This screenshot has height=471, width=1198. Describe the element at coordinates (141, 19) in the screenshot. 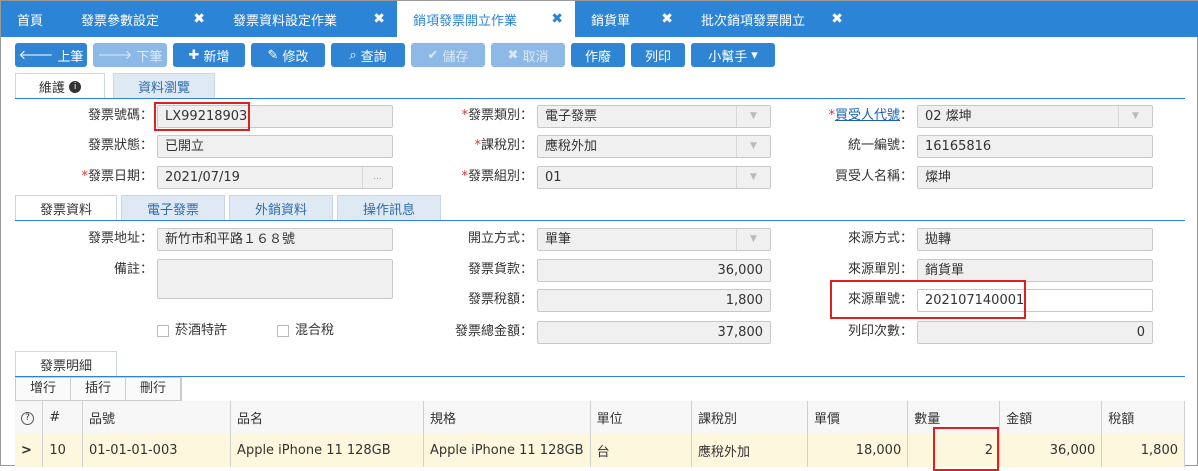

I see `tab-invoice-params: 發票參數設定 ✖` at that location.